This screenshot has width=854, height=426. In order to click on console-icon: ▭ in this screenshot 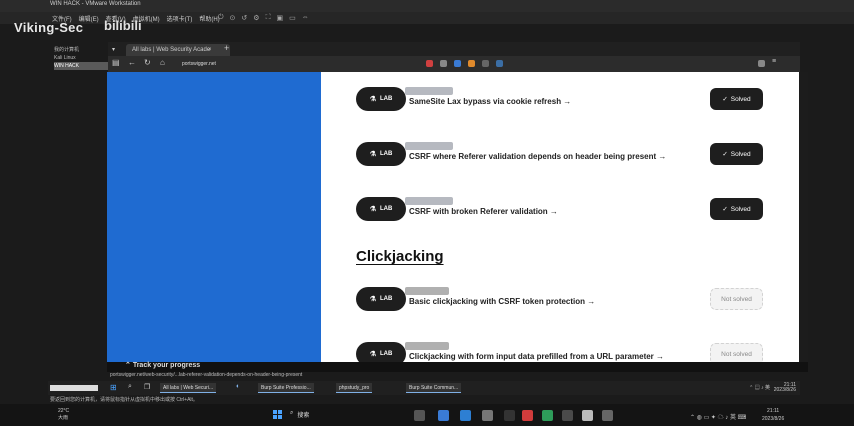, I will do `click(292, 18)`.